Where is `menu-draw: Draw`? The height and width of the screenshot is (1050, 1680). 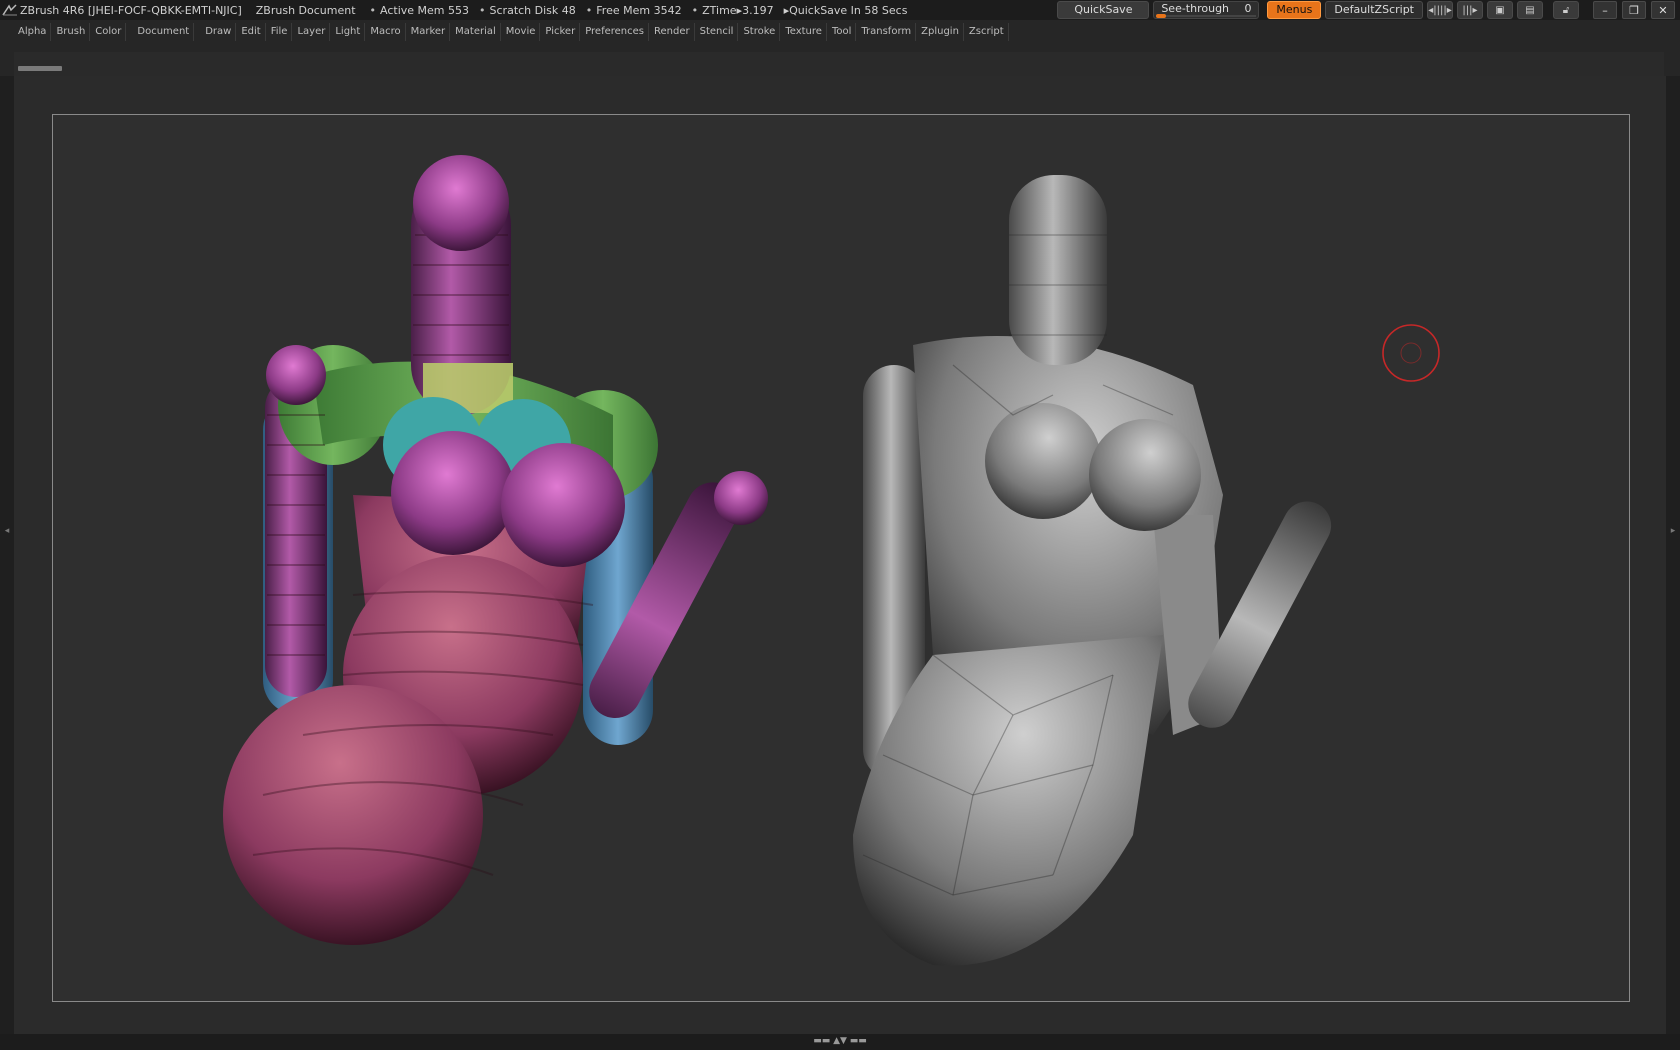 menu-draw: Draw is located at coordinates (219, 32).